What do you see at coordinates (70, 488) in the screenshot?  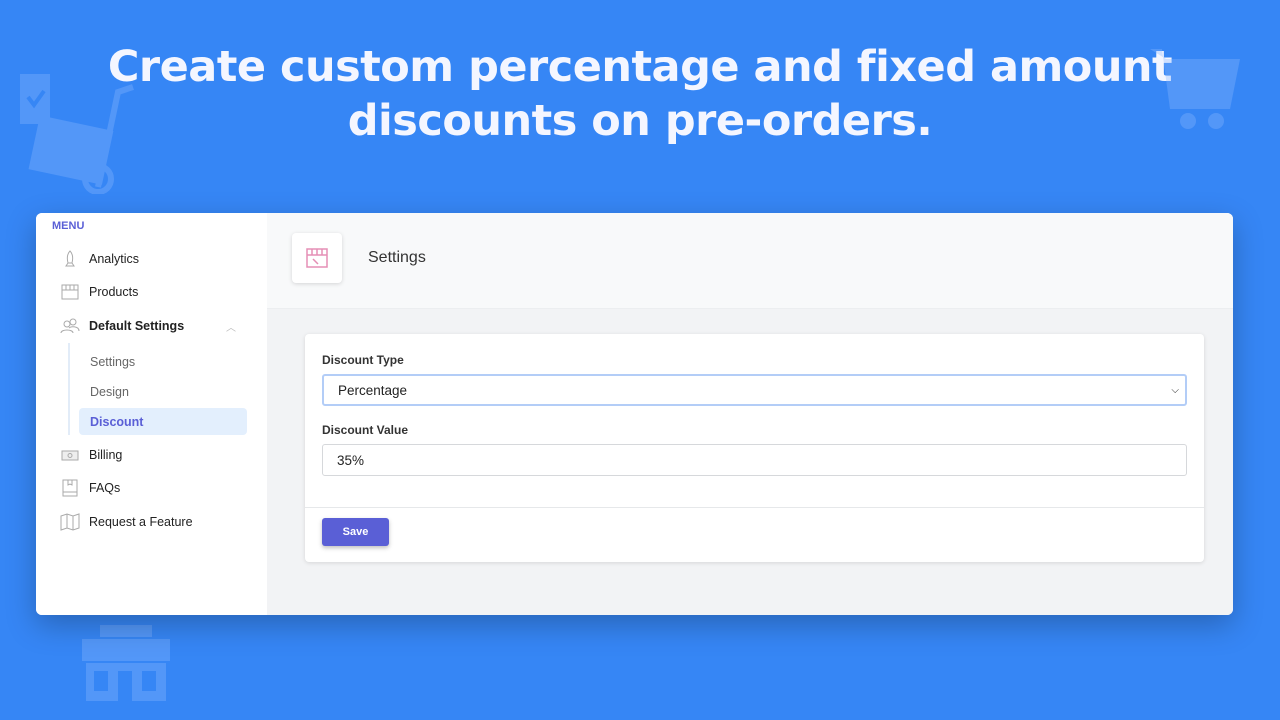 I see `book-icon` at bounding box center [70, 488].